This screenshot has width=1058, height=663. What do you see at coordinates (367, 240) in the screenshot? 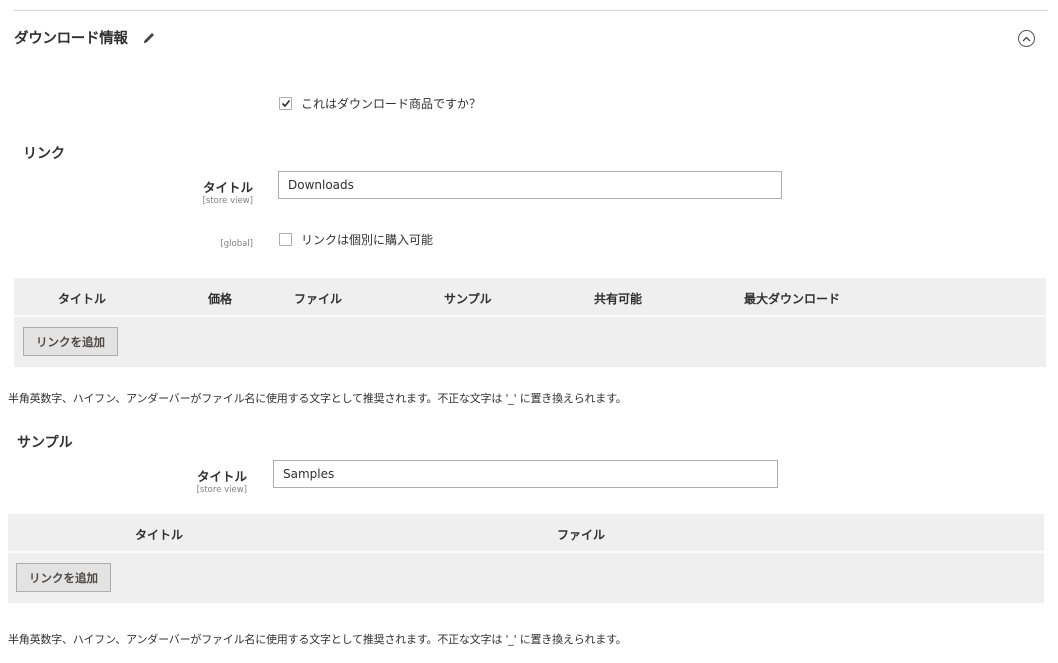
I see `links-separately-label: リンクは個別に購入可能` at bounding box center [367, 240].